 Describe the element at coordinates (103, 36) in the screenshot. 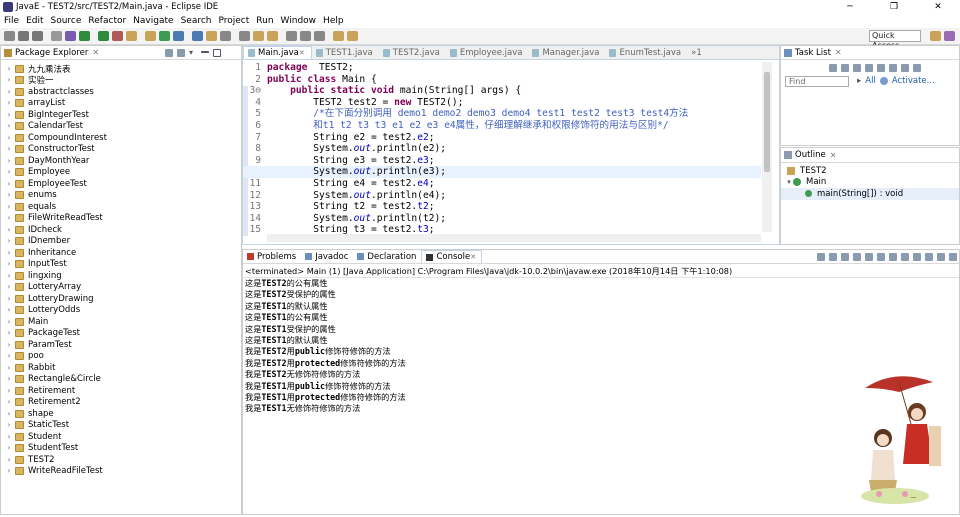

I see `run-last-icon` at that location.